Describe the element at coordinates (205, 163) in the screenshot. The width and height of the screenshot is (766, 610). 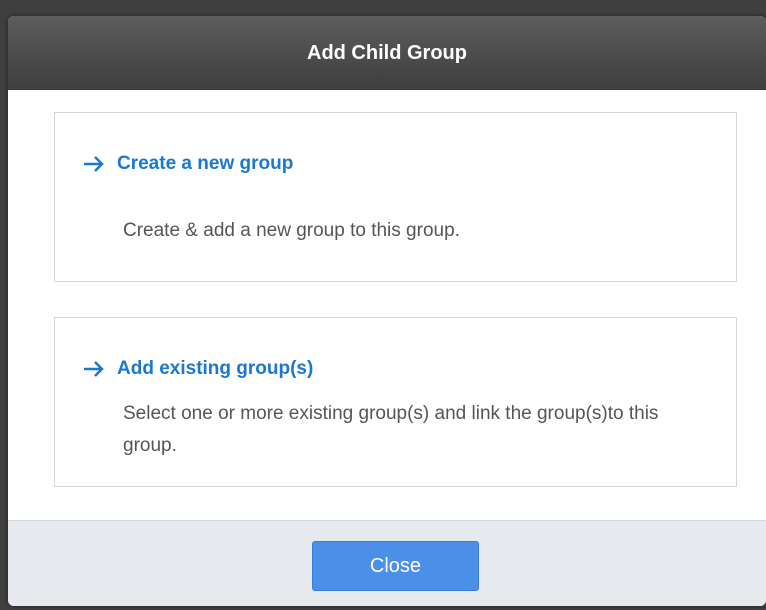
I see `create-new-group-title: Create a new group` at that location.